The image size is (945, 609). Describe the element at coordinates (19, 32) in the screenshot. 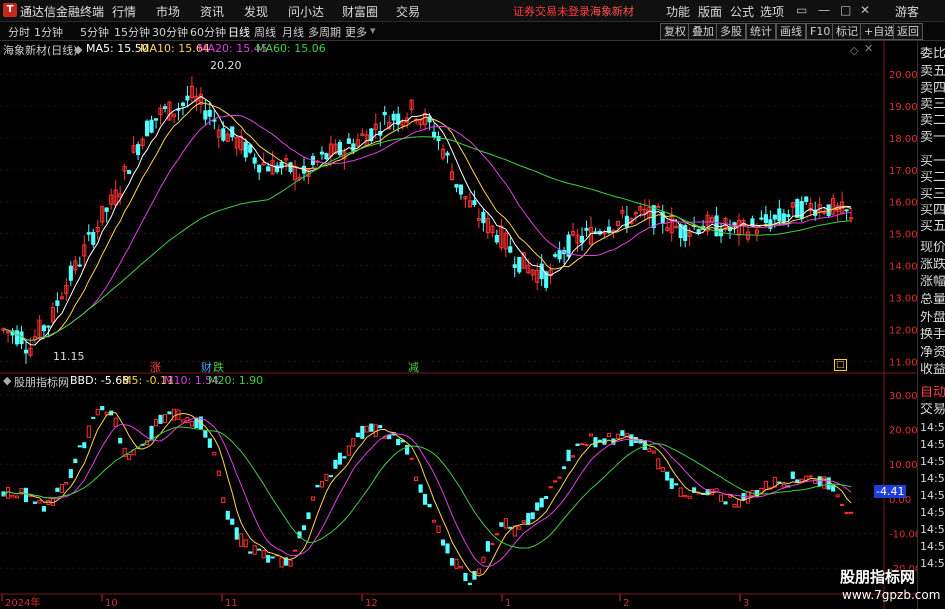

I see `tab-fenshi: 分时` at that location.